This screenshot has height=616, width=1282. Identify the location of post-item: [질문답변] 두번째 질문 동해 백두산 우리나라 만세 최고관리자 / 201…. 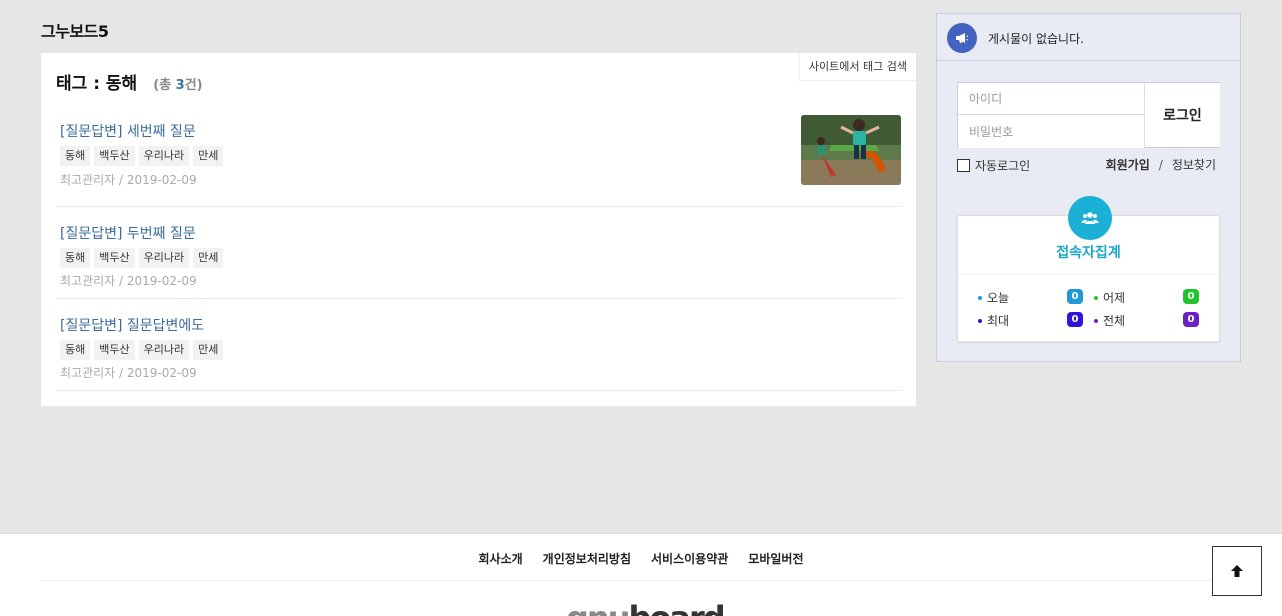
(479, 253).